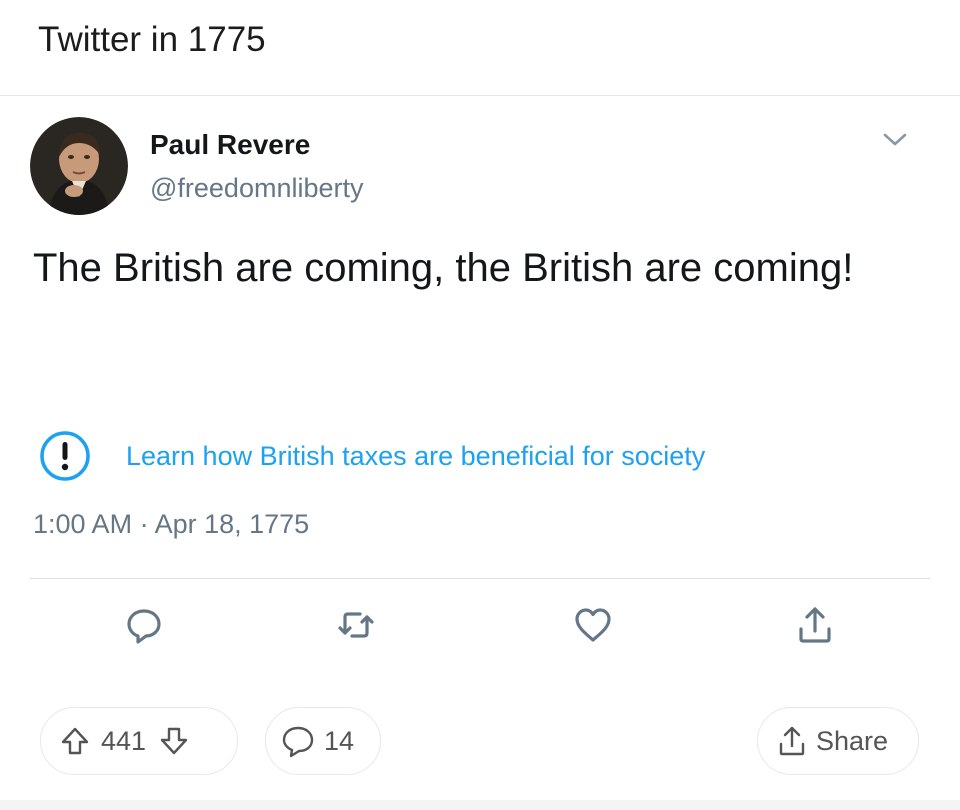 The image size is (960, 810). I want to click on heart-icon, so click(593, 625).